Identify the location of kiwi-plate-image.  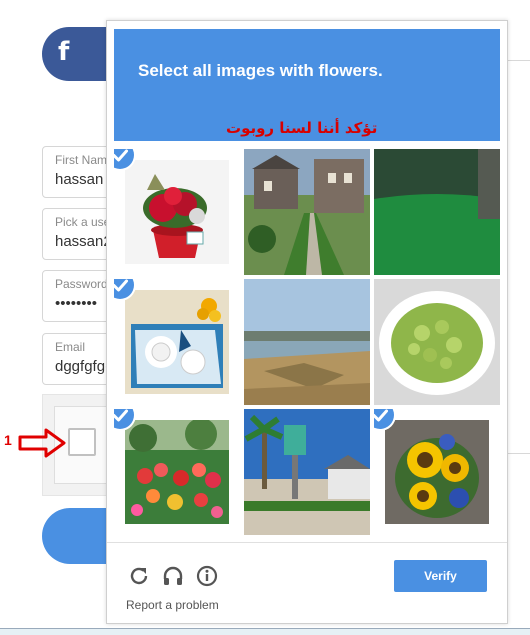
(437, 342).